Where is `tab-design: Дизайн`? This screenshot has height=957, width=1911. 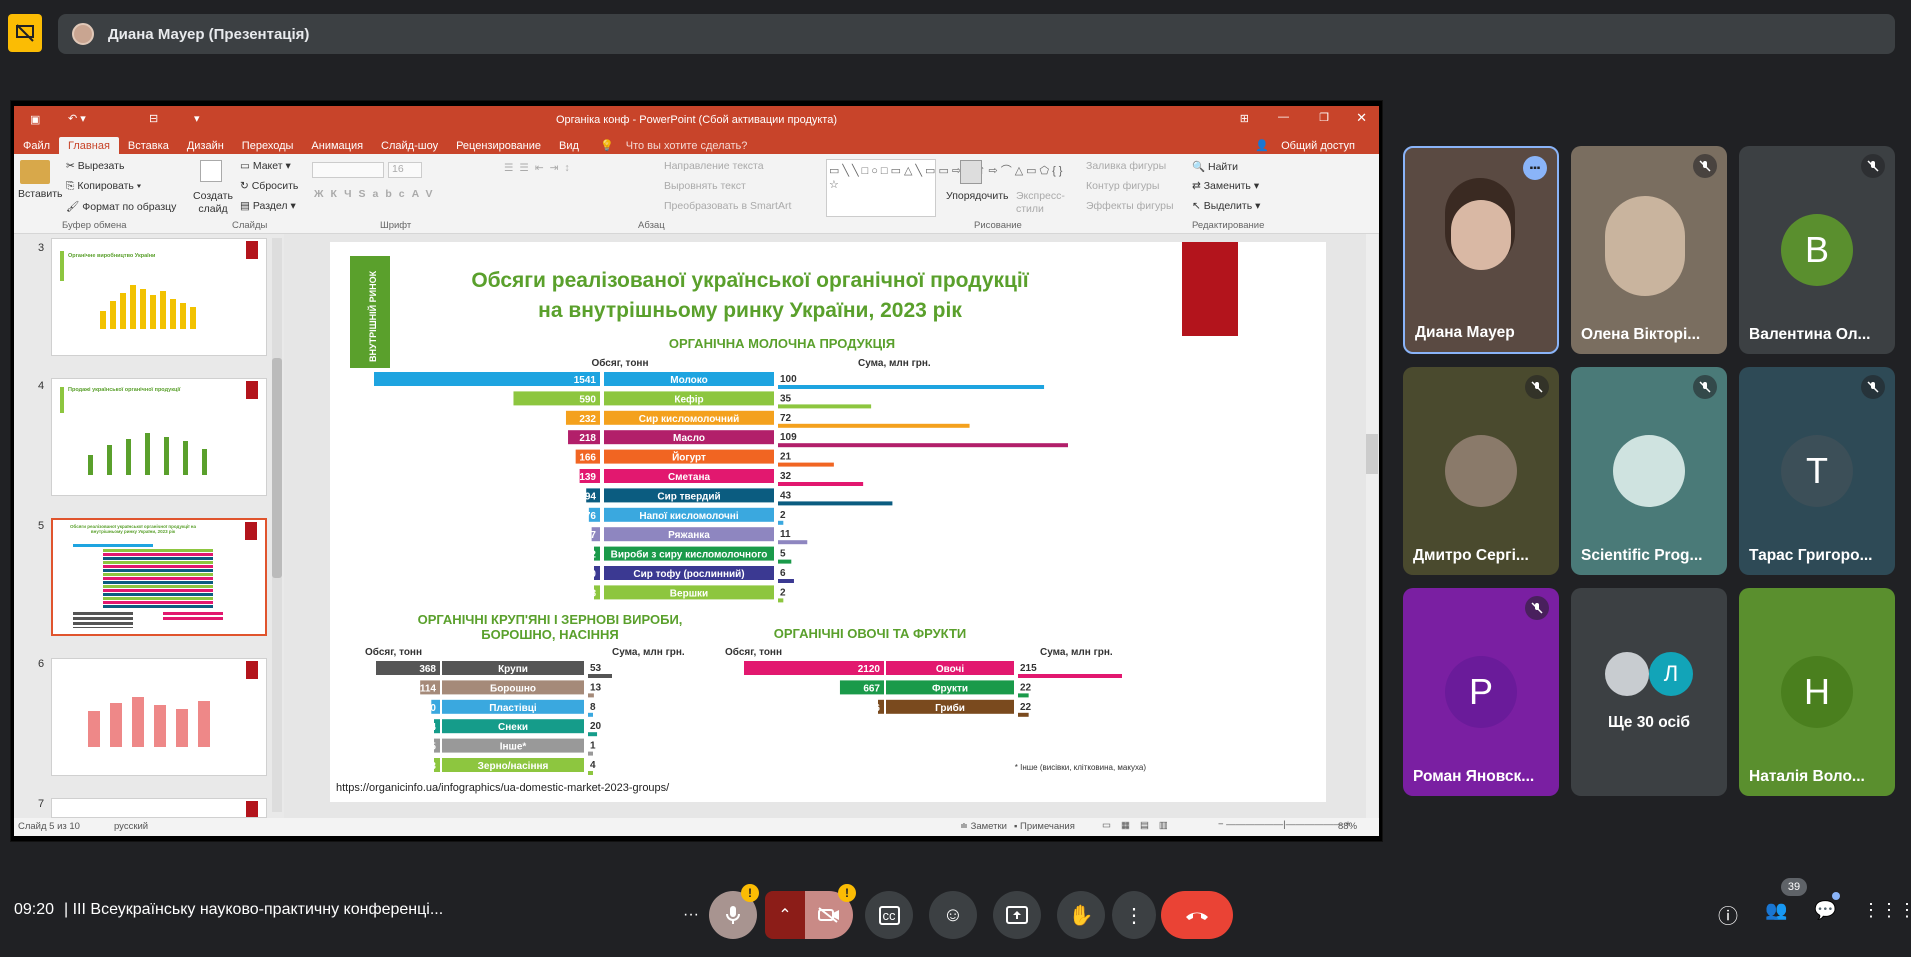 tab-design: Дизайн is located at coordinates (205, 146).